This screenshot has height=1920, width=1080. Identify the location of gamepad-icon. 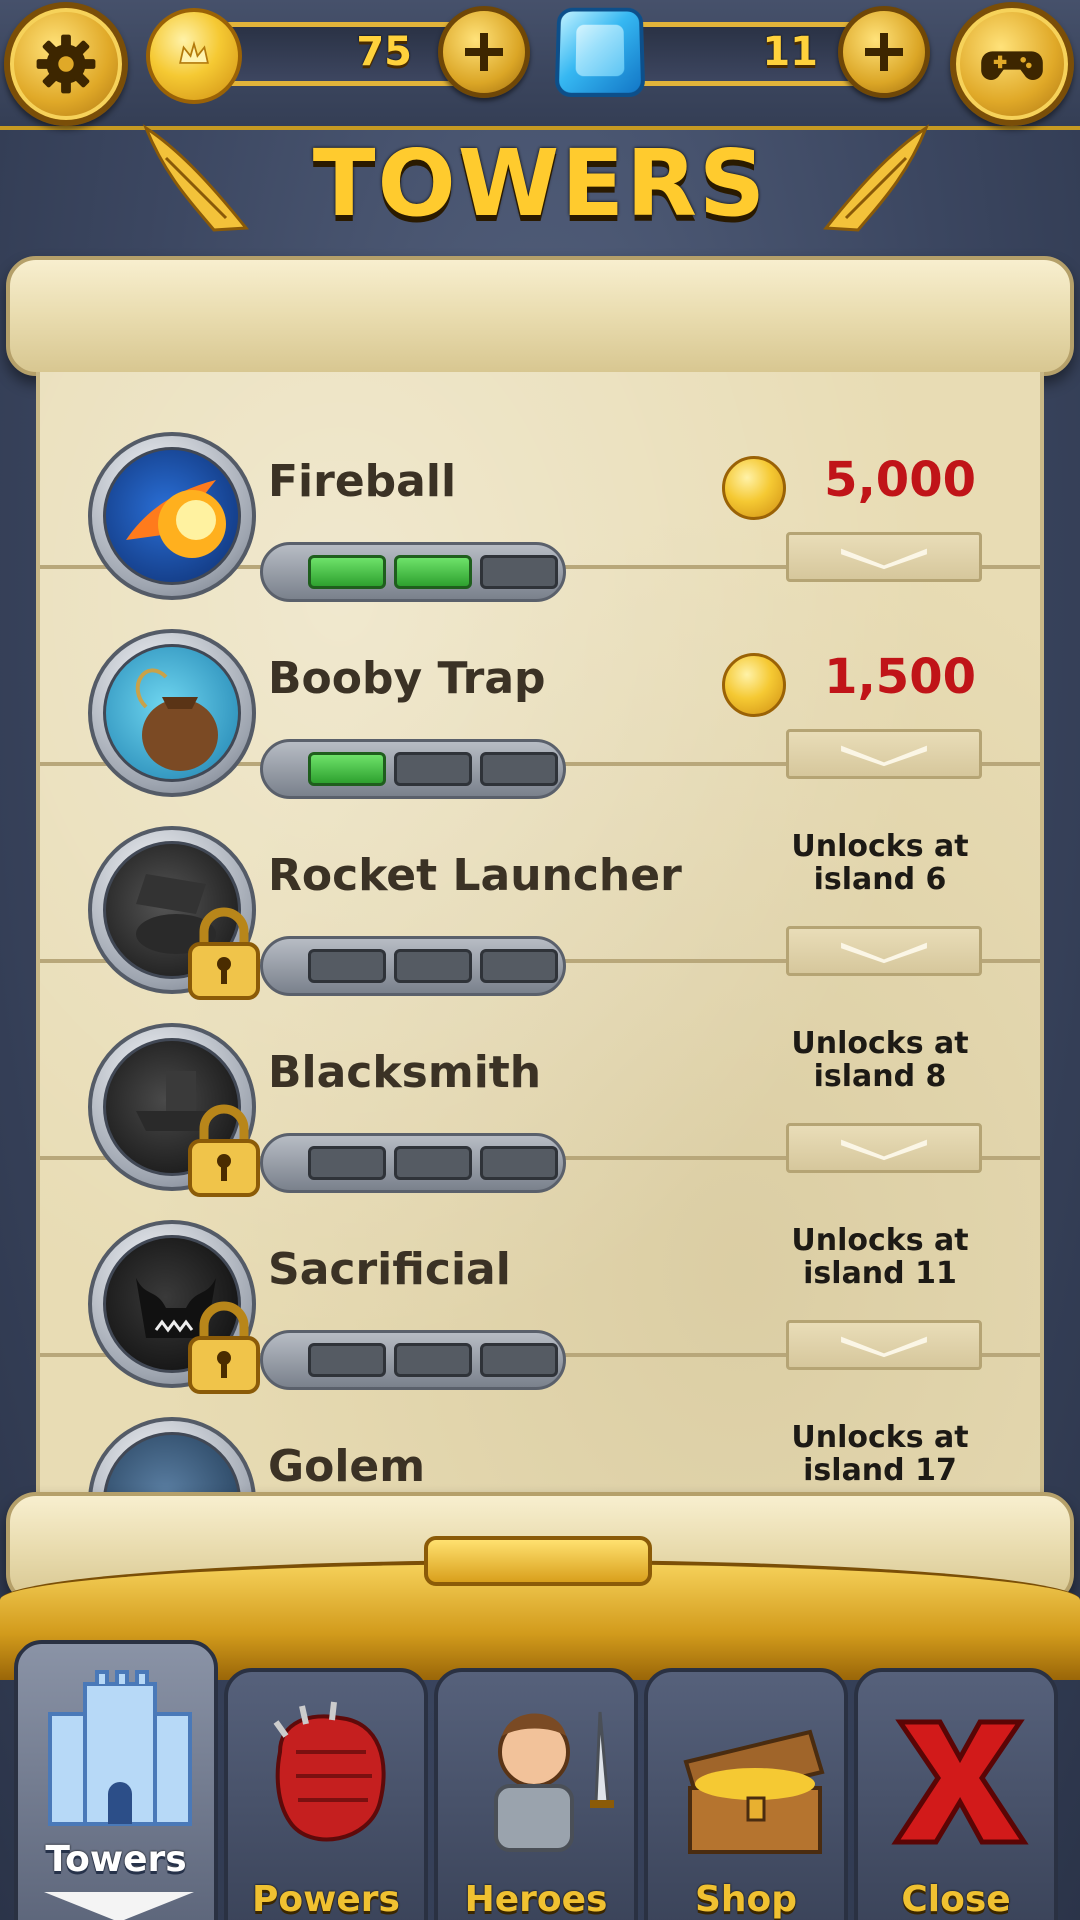
(1012, 65).